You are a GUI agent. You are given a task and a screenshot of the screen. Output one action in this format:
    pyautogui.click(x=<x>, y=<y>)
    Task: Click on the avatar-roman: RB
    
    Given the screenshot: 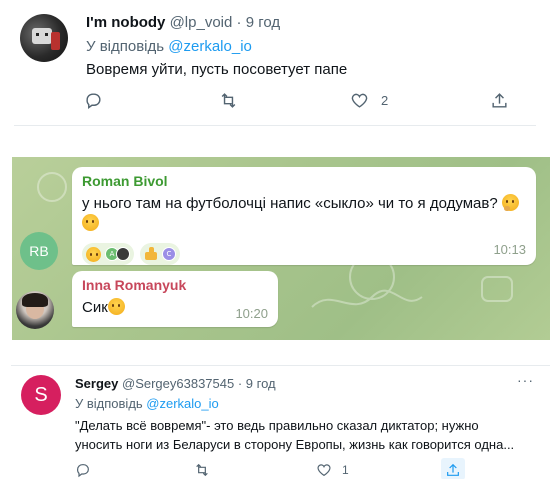 What is the action you would take?
    pyautogui.click(x=39, y=251)
    